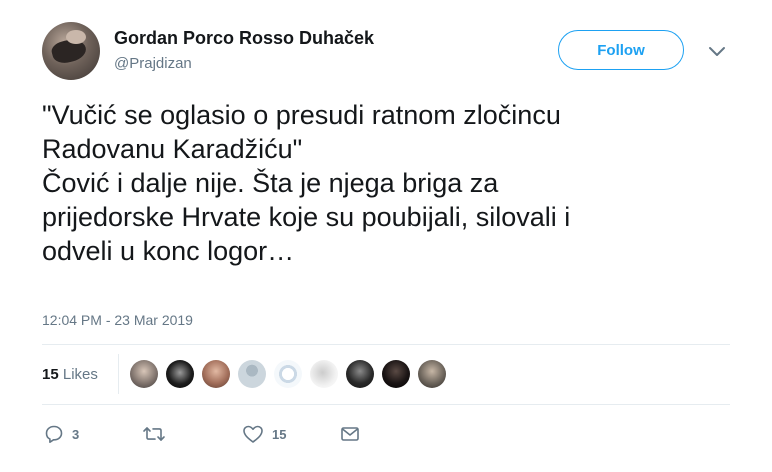 This screenshot has height=472, width=772. I want to click on heart-icon, so click(253, 434).